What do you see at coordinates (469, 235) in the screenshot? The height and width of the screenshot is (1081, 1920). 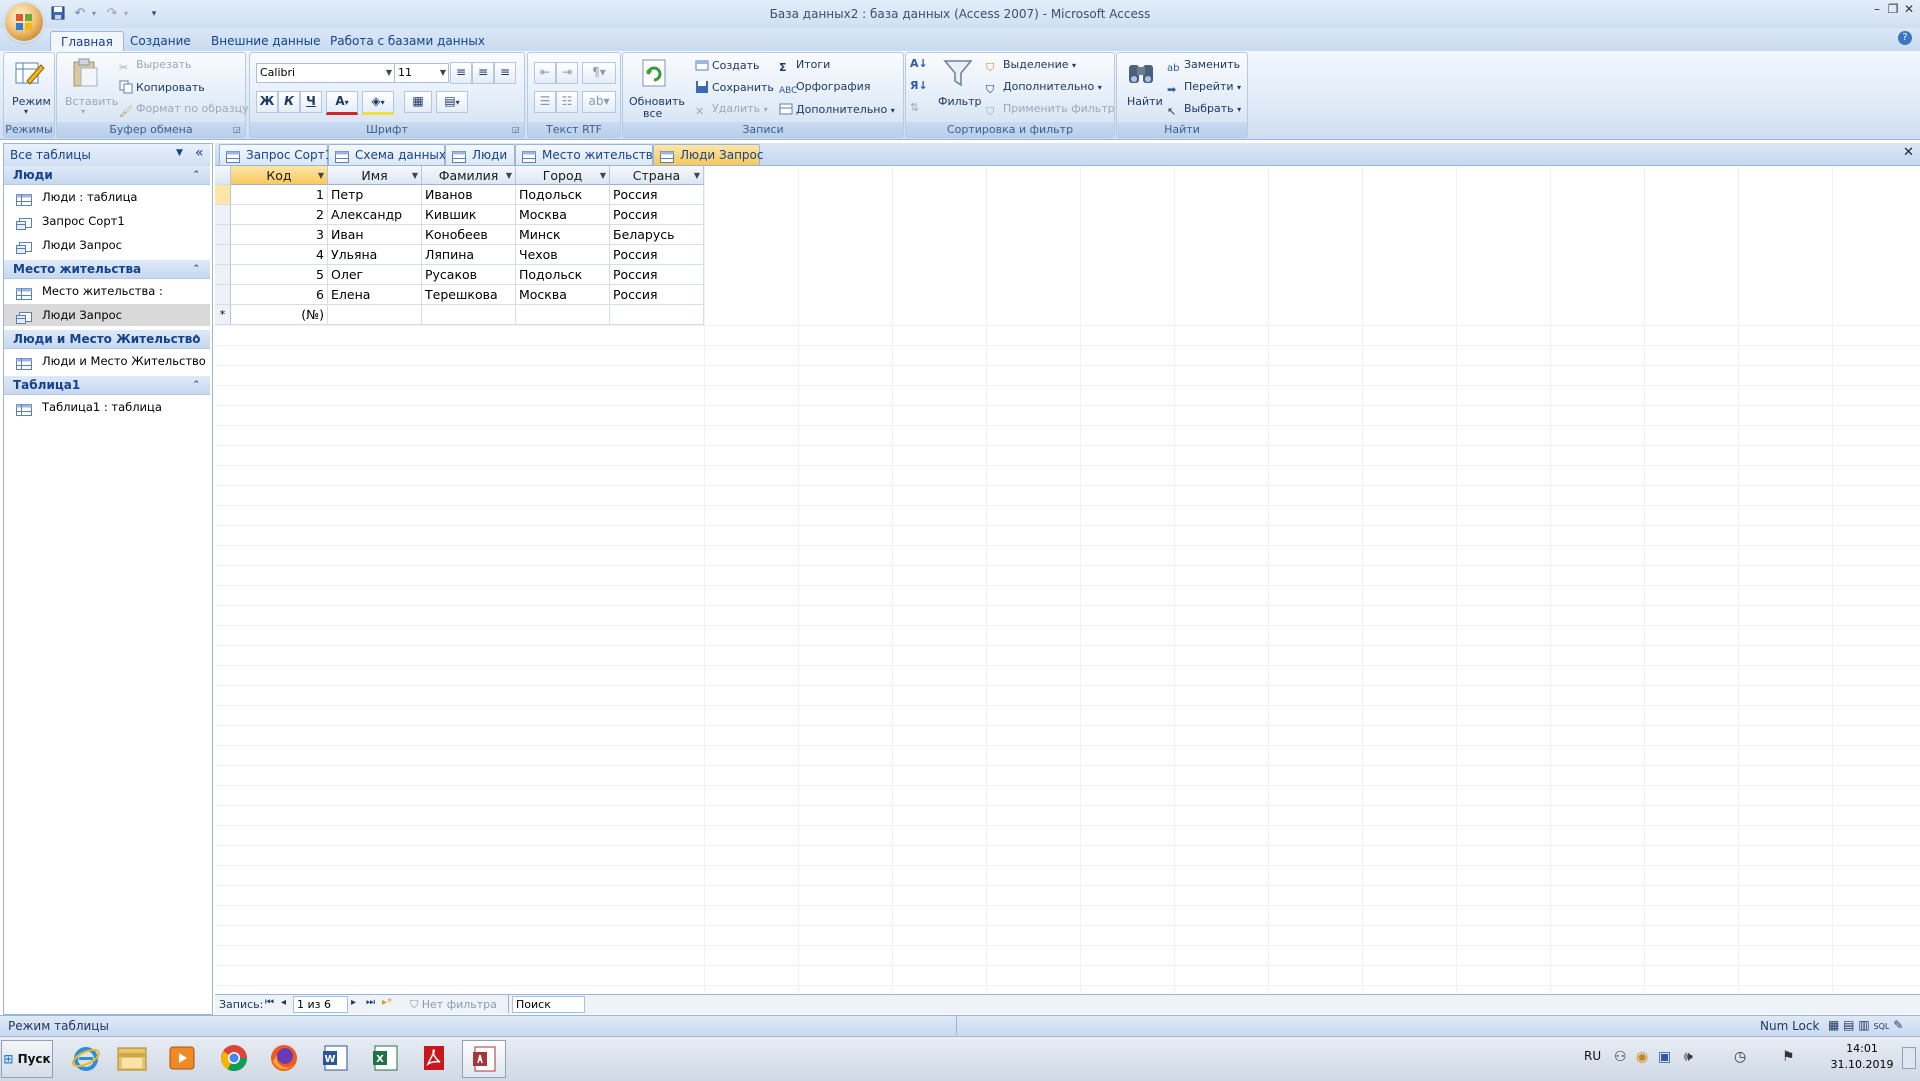 I see `table-cell: Конобеев` at bounding box center [469, 235].